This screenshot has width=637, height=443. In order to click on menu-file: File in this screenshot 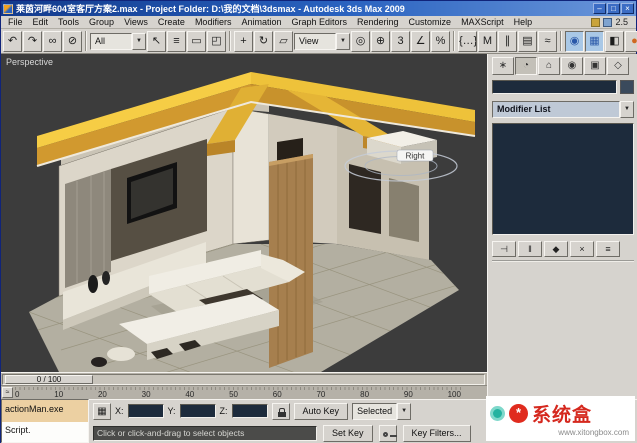, I will do `click(15, 22)`.